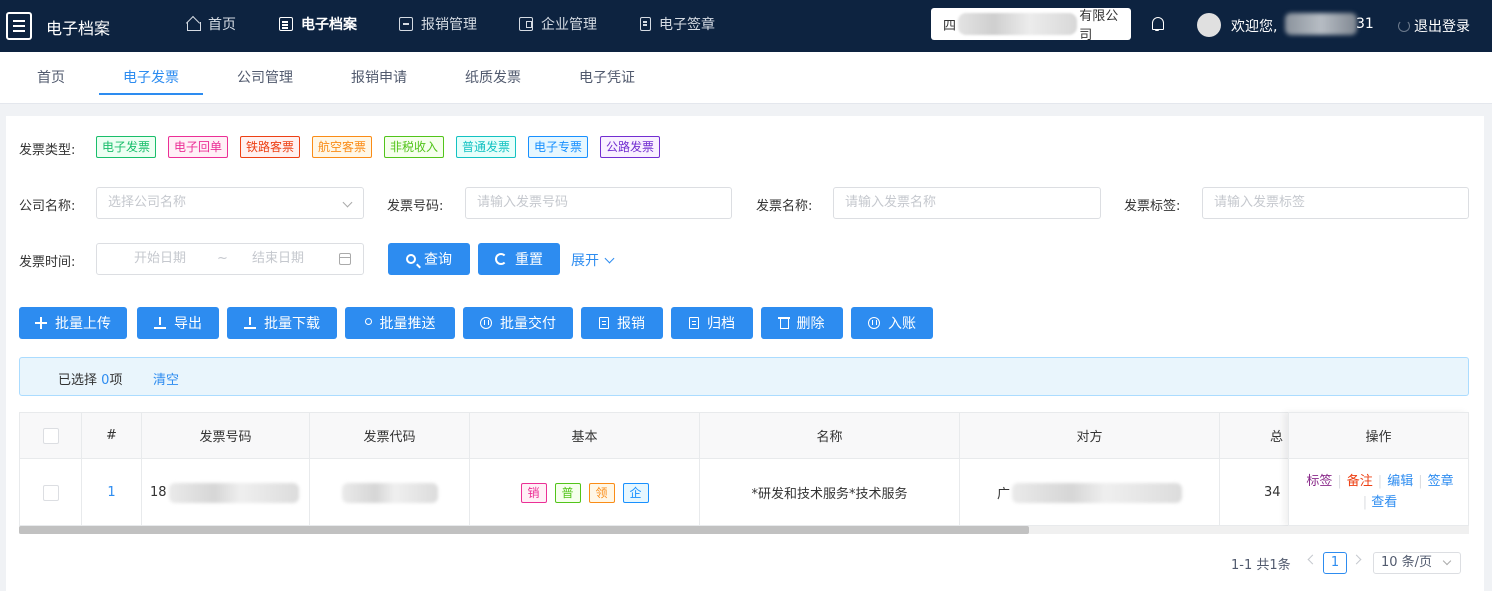 The height and width of the screenshot is (591, 1492). Describe the element at coordinates (1312, 559) in the screenshot. I see `prev-page-icon` at that location.